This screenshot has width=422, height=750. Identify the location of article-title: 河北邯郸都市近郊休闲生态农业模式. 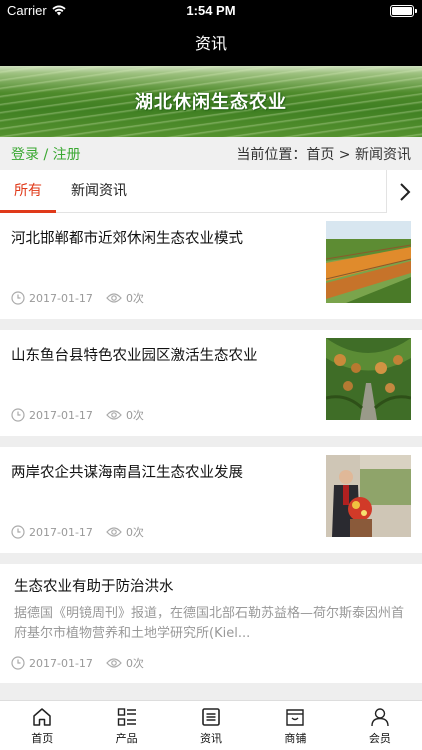
(127, 239).